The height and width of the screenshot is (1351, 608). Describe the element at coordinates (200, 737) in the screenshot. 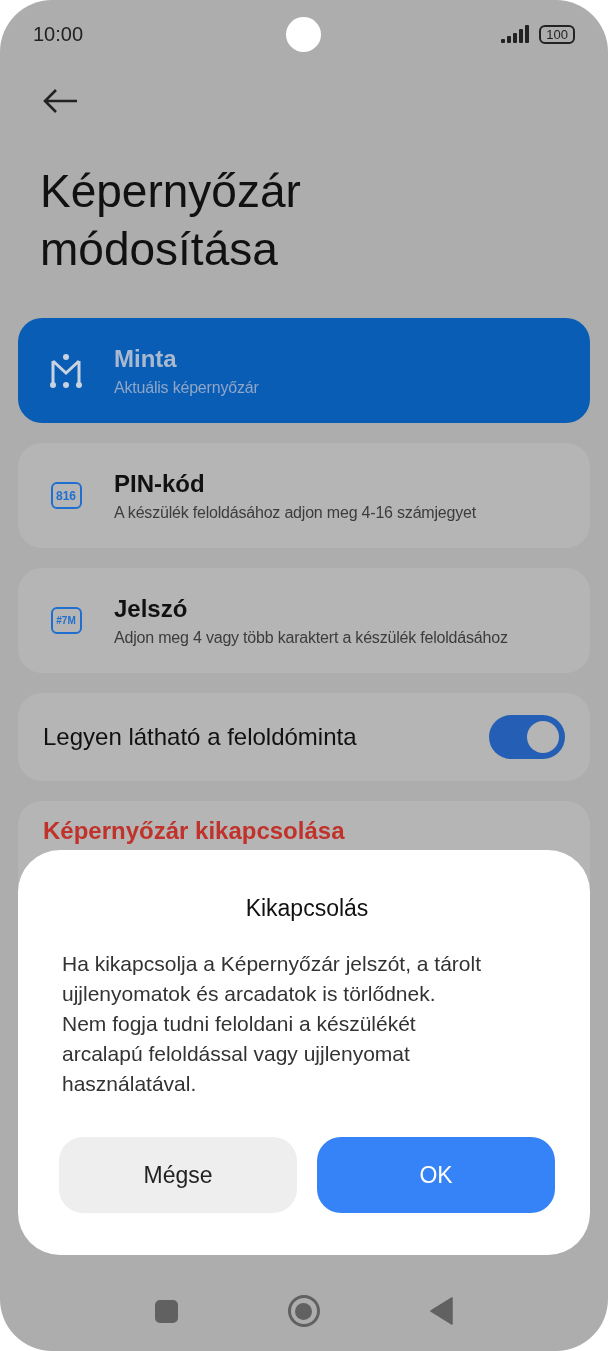

I see `setting-label: Legyen látható a feloldóminta` at that location.